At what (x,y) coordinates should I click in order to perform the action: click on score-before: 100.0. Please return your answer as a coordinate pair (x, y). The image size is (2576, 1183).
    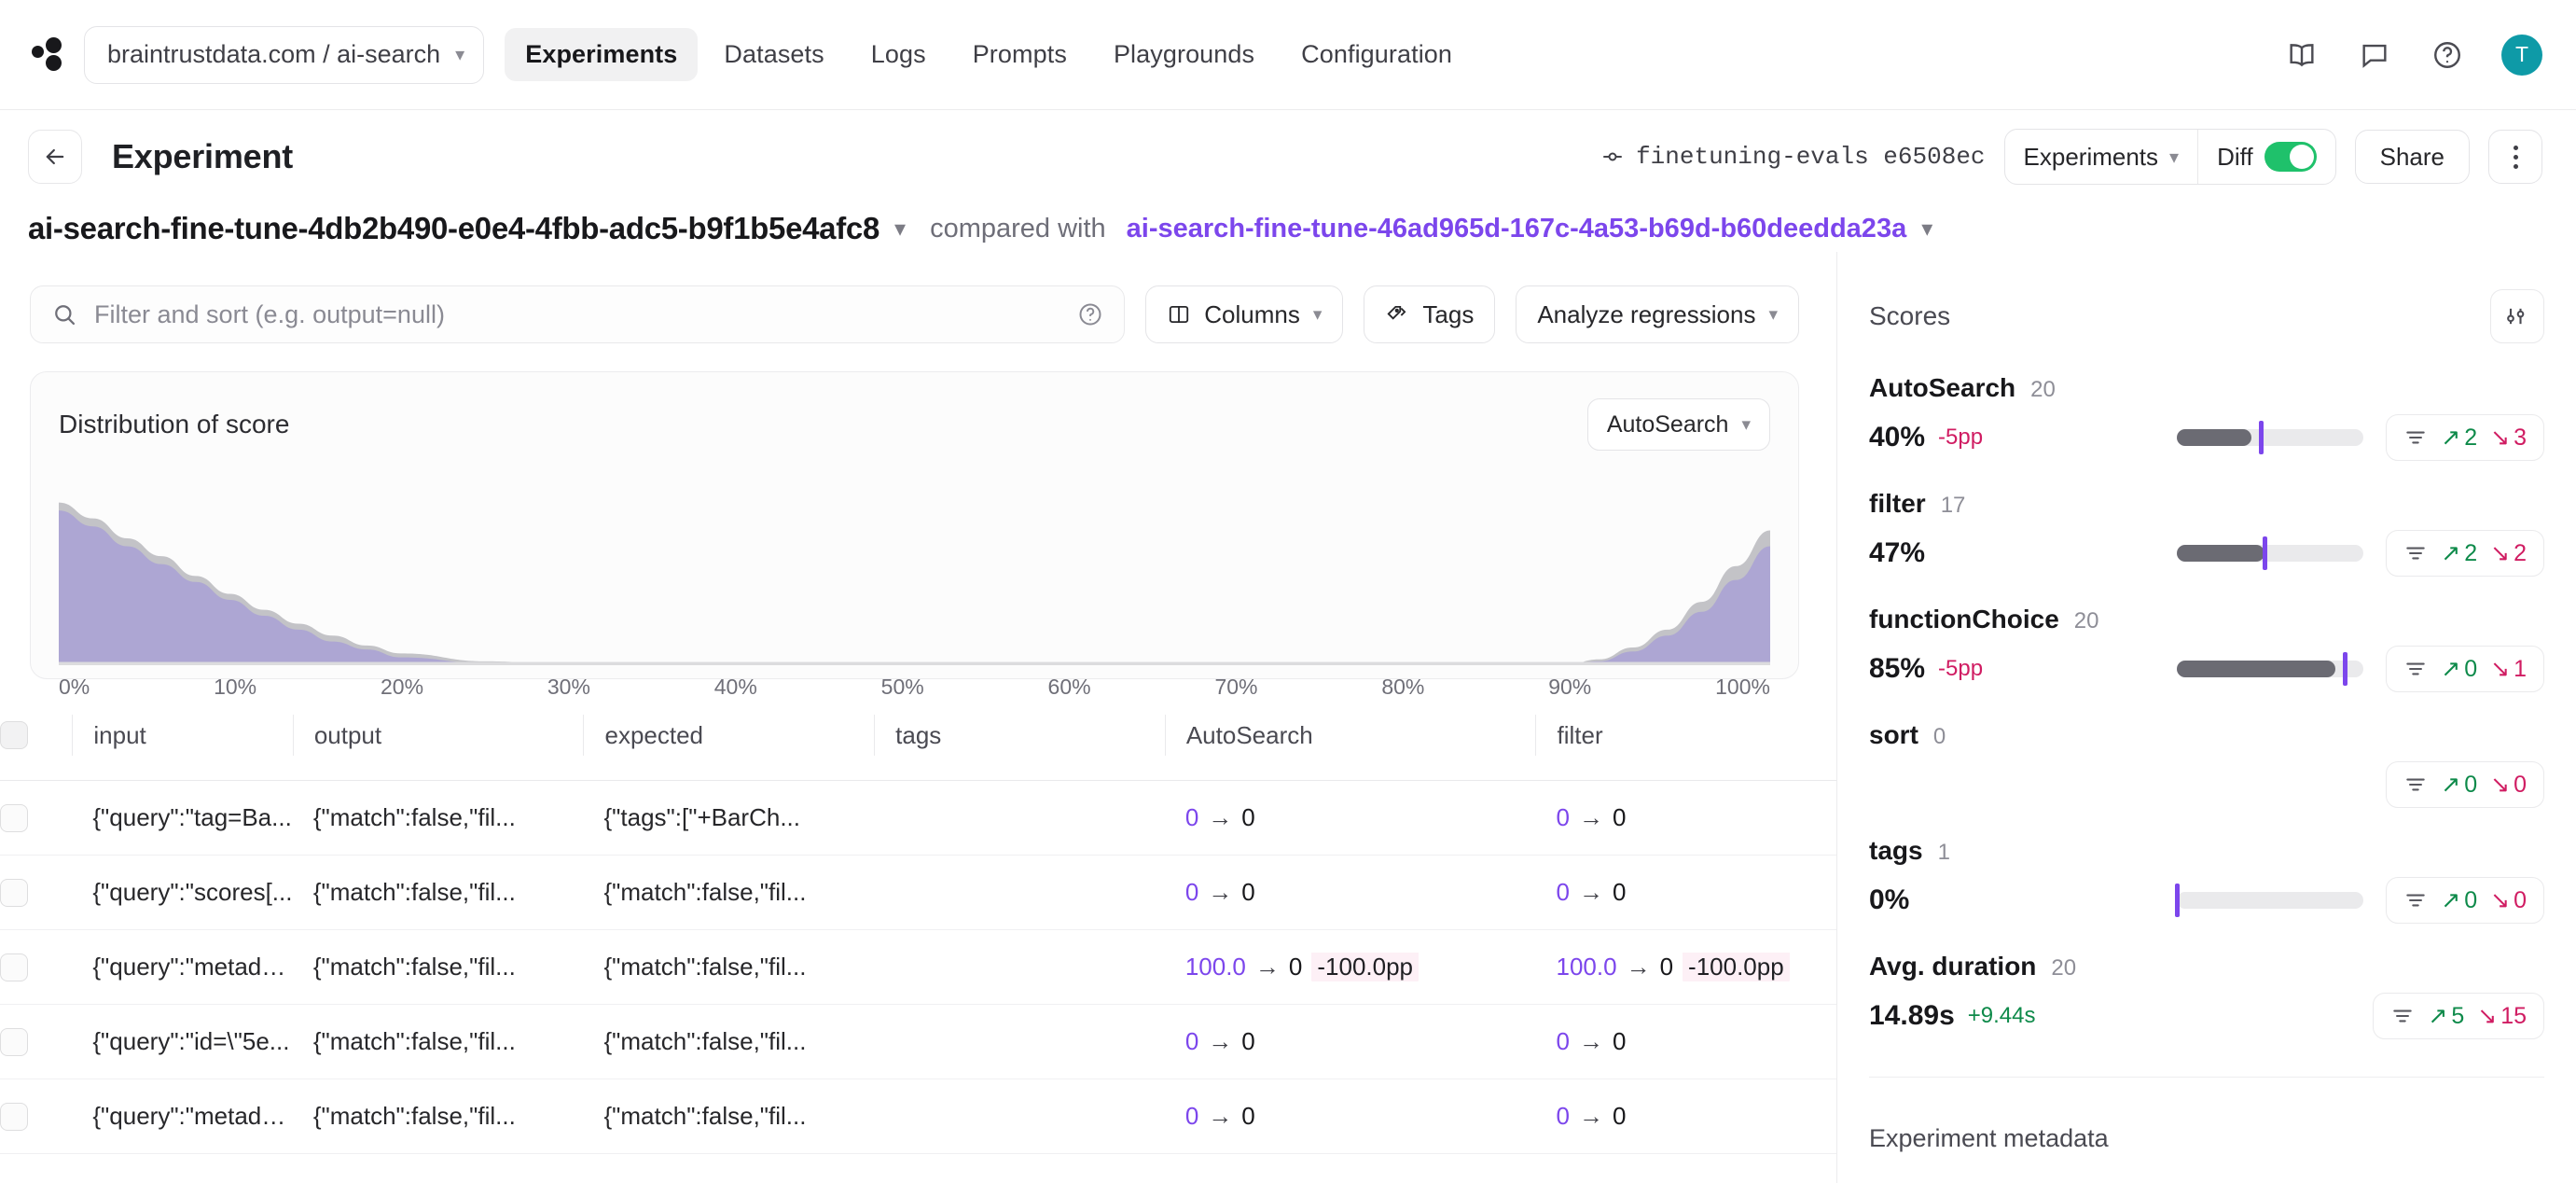
    Looking at the image, I should click on (1586, 967).